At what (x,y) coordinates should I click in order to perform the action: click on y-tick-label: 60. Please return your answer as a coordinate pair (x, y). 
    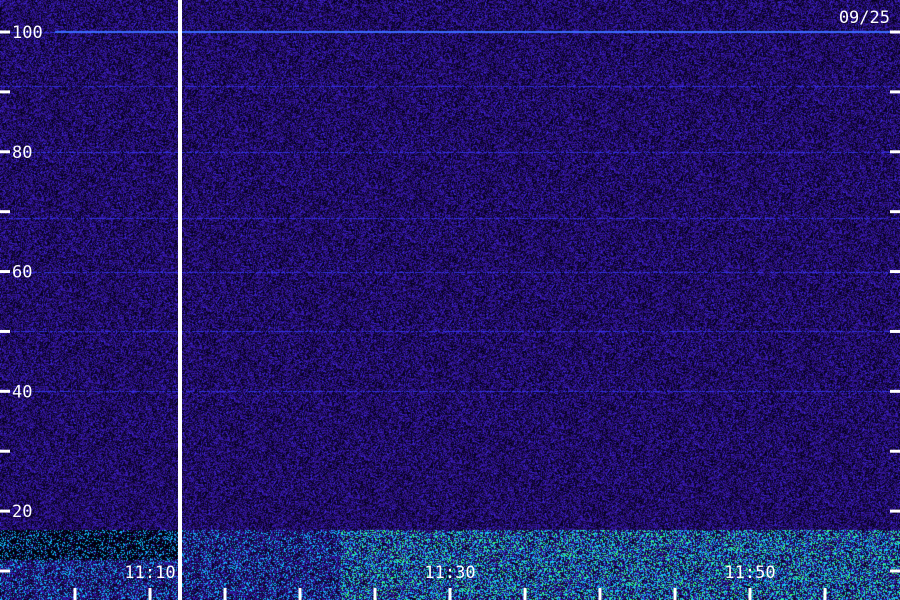
    Looking at the image, I should click on (22, 273).